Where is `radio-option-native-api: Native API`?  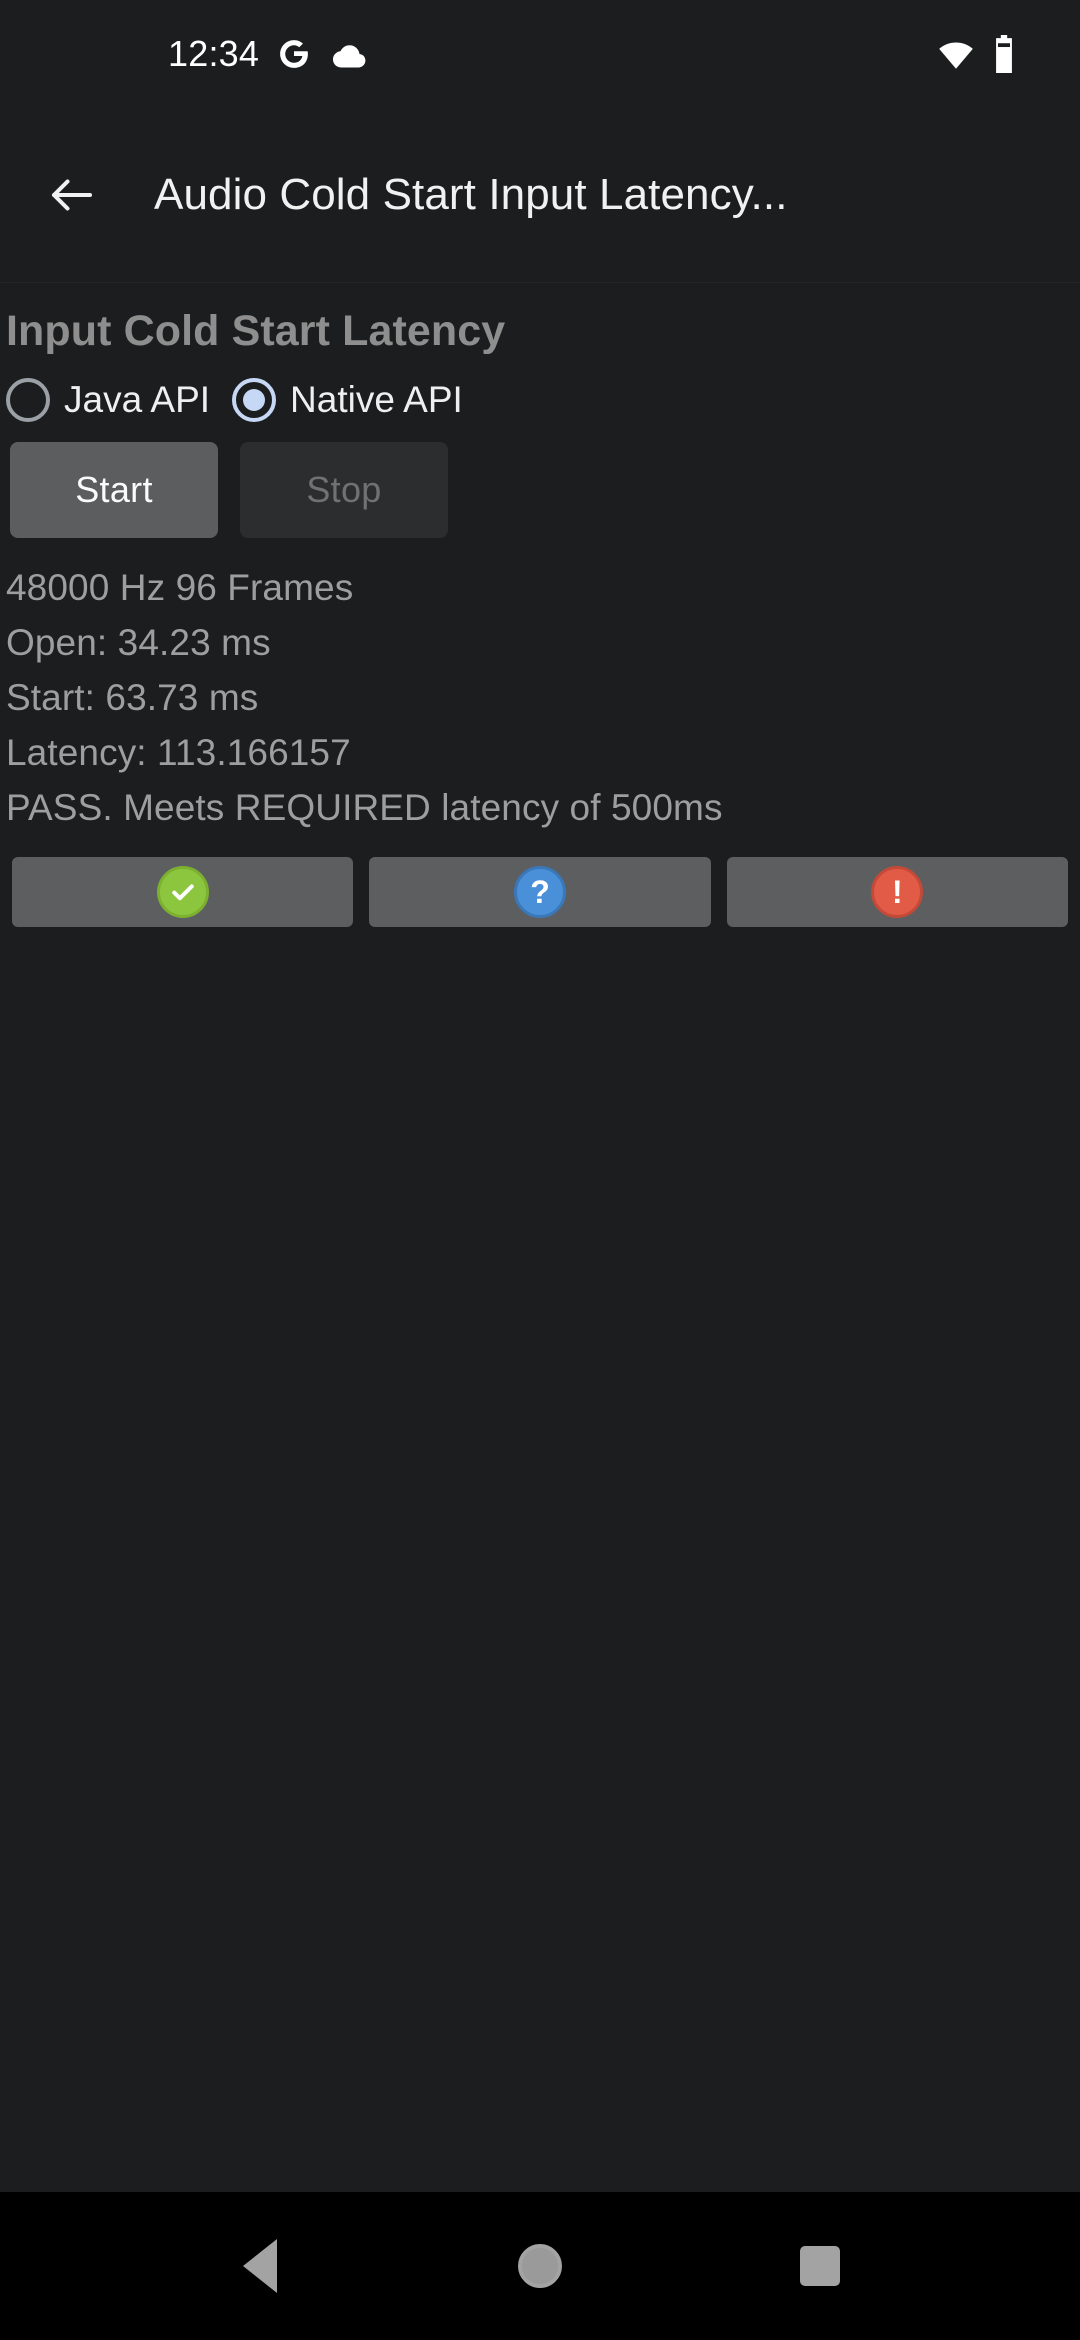
radio-option-native-api: Native API is located at coordinates (347, 400).